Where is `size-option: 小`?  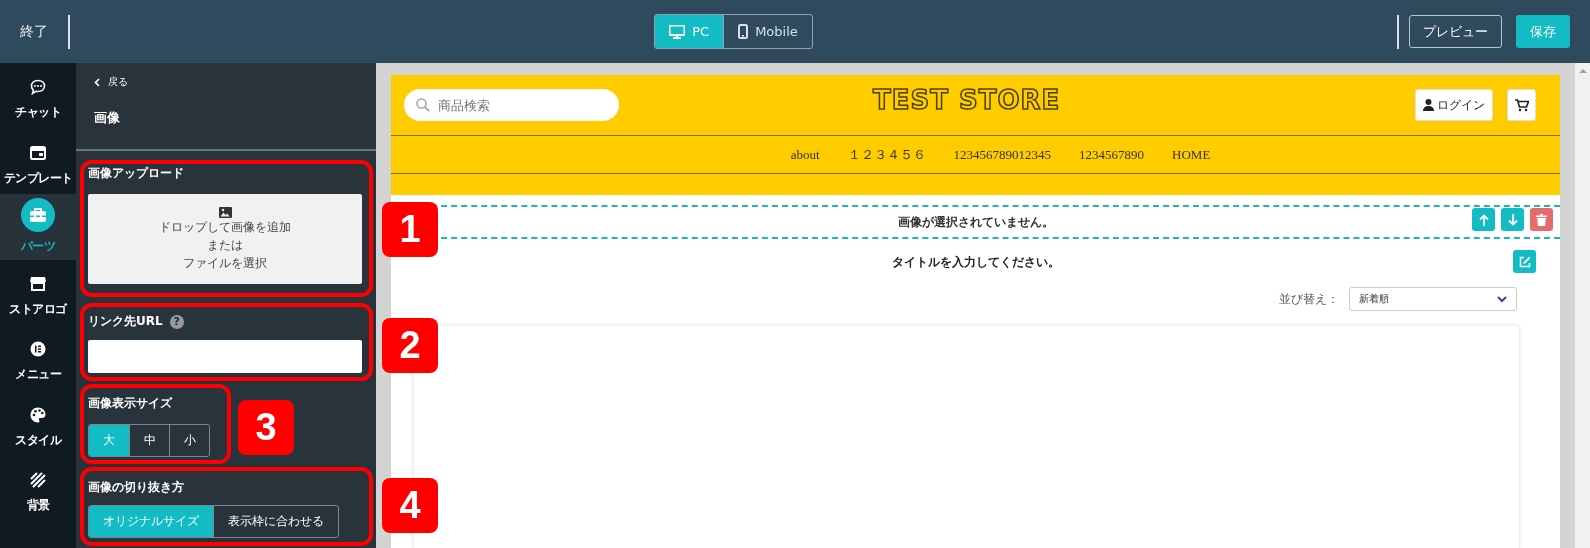 size-option: 小 is located at coordinates (189, 440).